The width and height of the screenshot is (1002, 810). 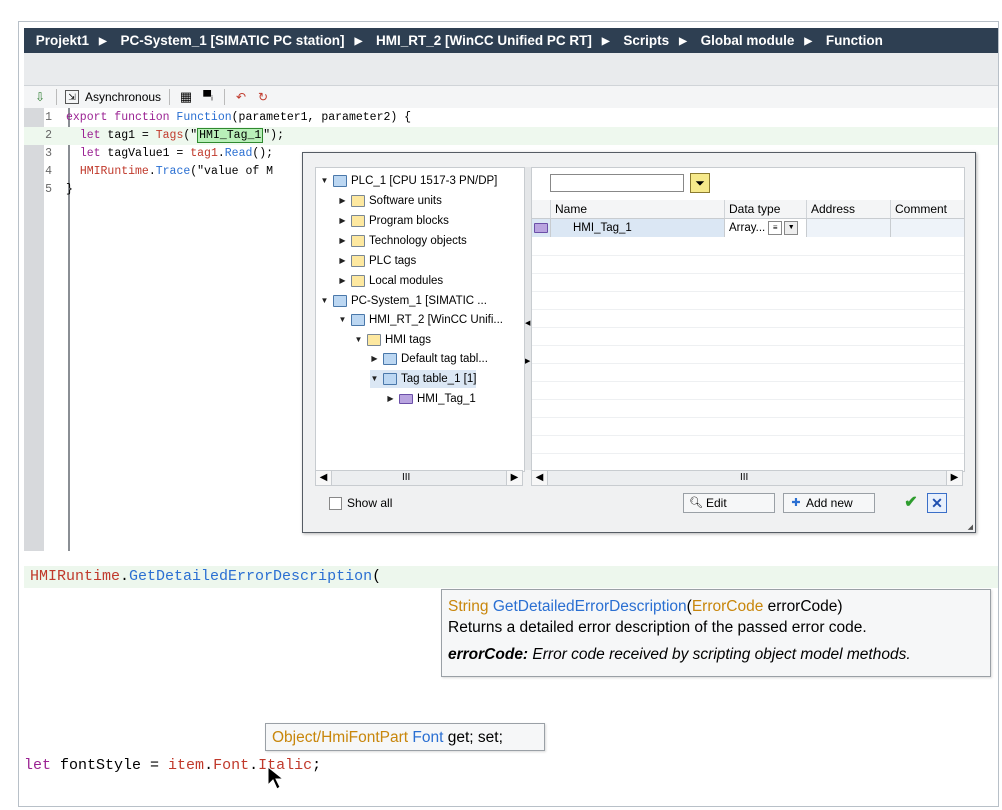 I want to click on tree-item-local-modules: ▶ Local modules, so click(x=390, y=281).